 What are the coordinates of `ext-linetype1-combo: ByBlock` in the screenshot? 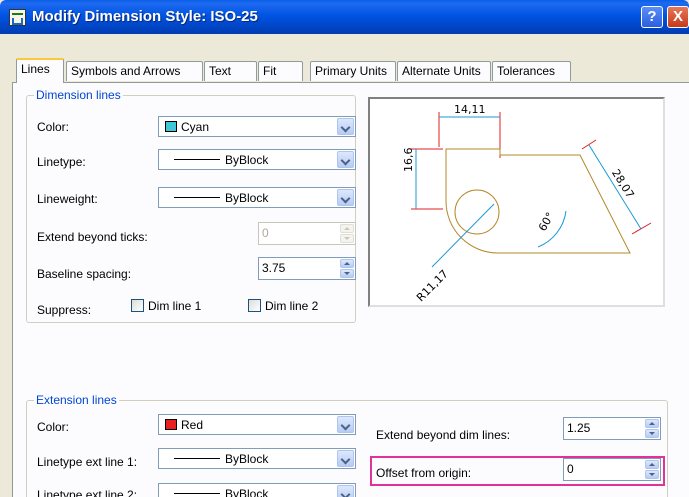 It's located at (257, 458).